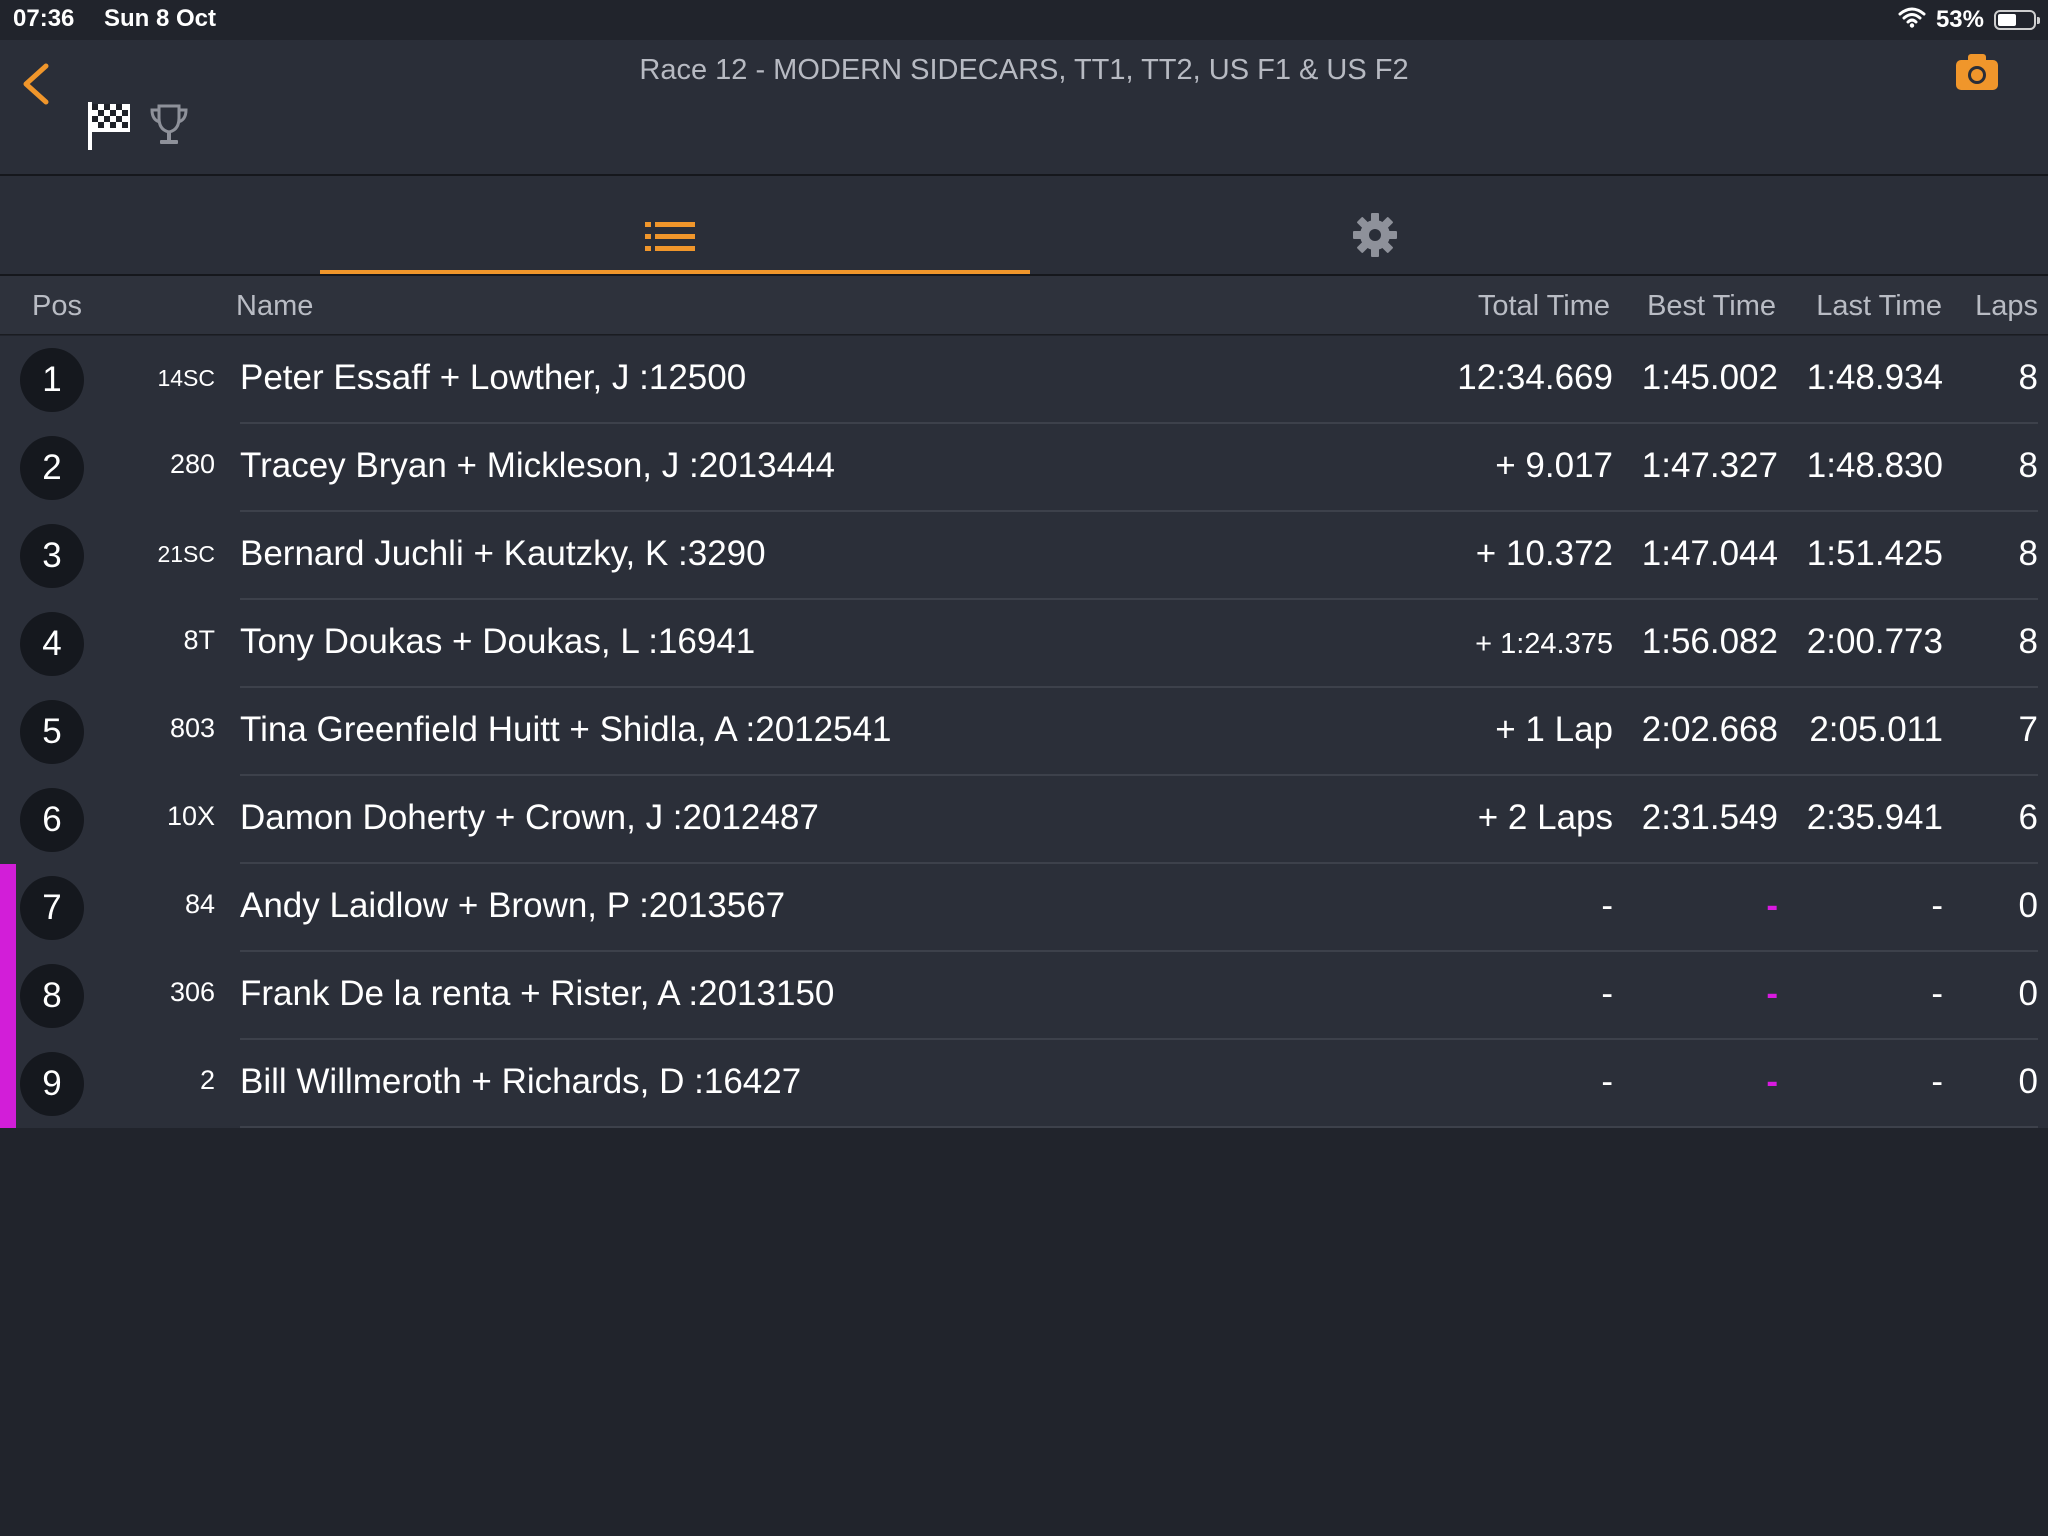 The width and height of the screenshot is (2048, 1536). Describe the element at coordinates (186, 378) in the screenshot. I see `car-number: 14SC` at that location.